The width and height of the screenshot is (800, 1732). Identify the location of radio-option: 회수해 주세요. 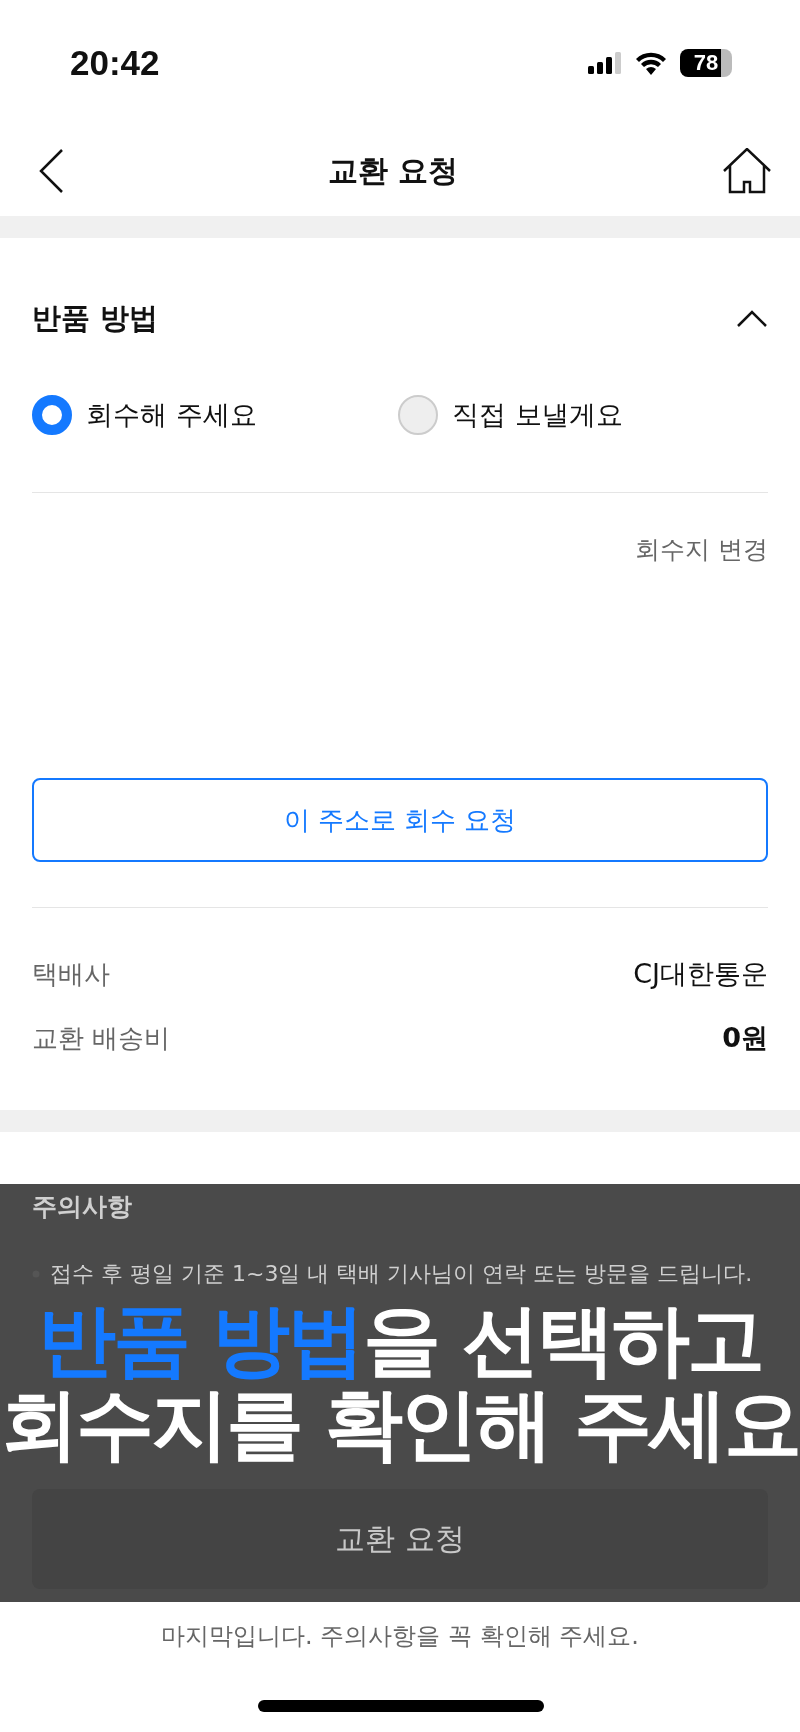
(215, 415).